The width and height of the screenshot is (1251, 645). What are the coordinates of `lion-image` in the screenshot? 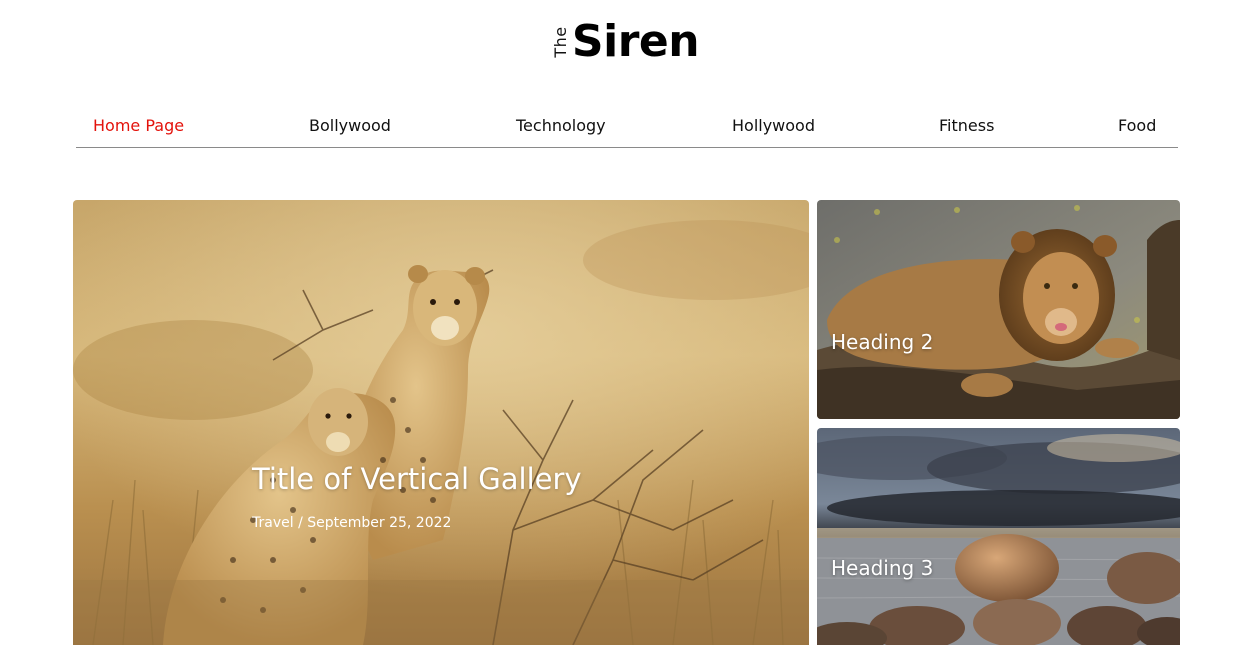 It's located at (998, 309).